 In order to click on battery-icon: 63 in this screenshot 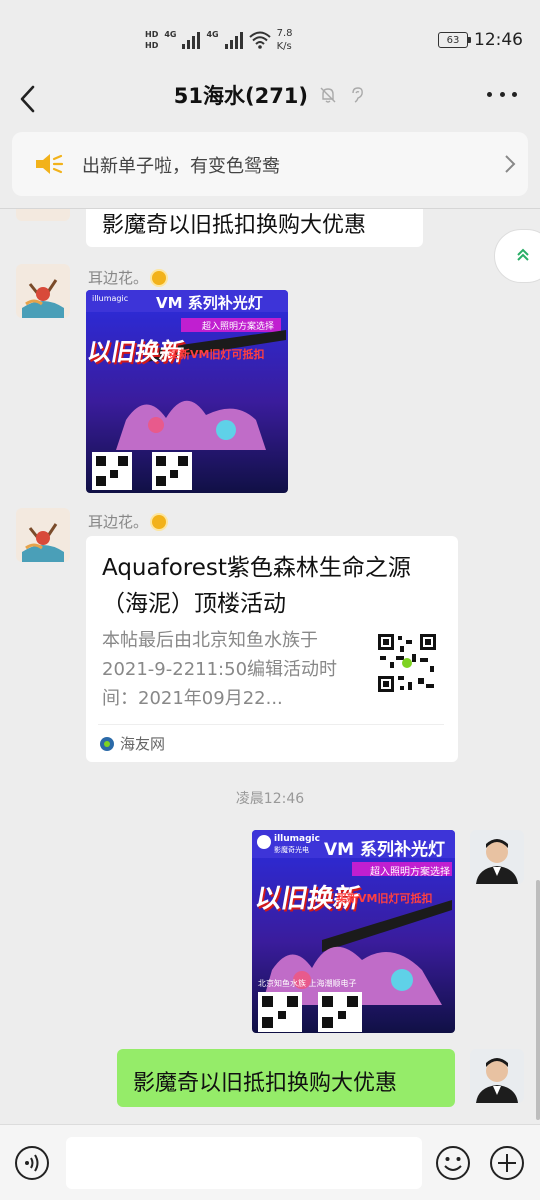, I will do `click(454, 40)`.